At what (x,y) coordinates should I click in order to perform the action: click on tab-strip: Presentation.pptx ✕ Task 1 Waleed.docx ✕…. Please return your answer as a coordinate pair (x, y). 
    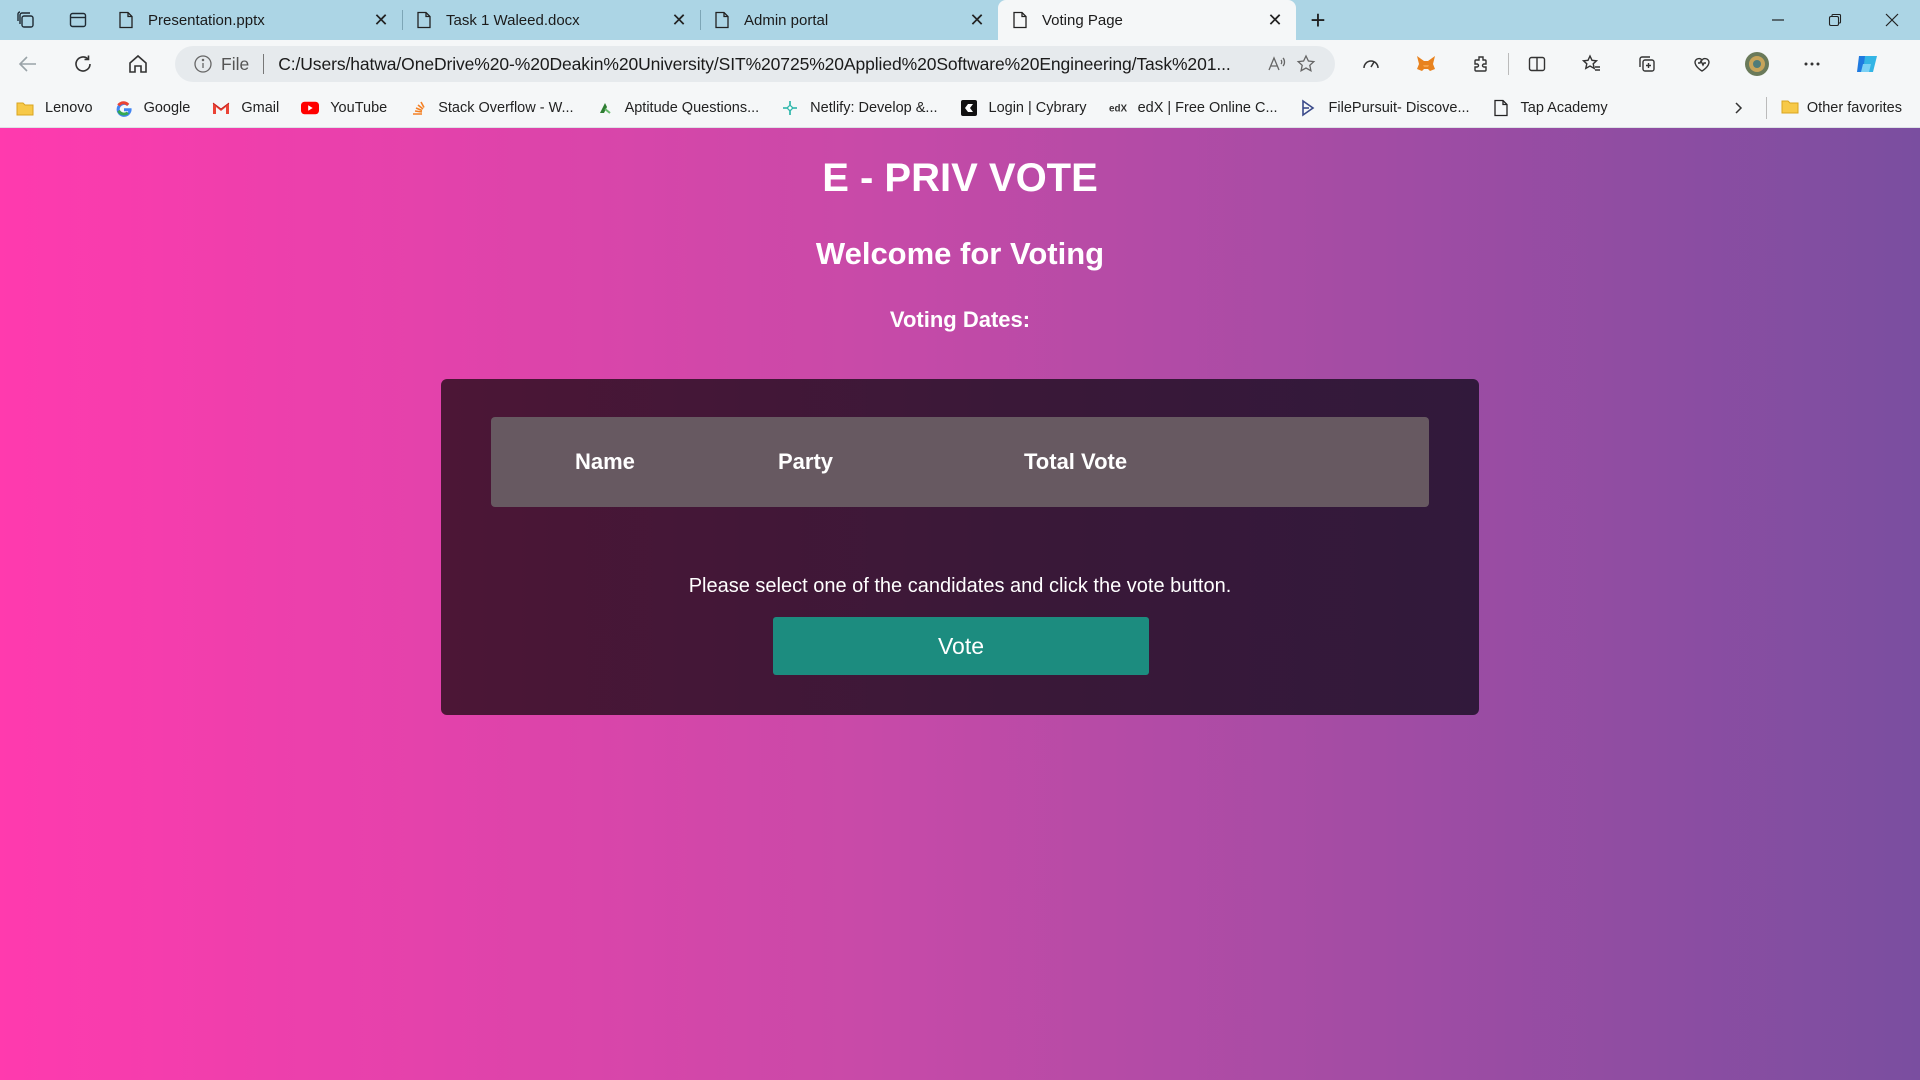
    Looking at the image, I should click on (960, 20).